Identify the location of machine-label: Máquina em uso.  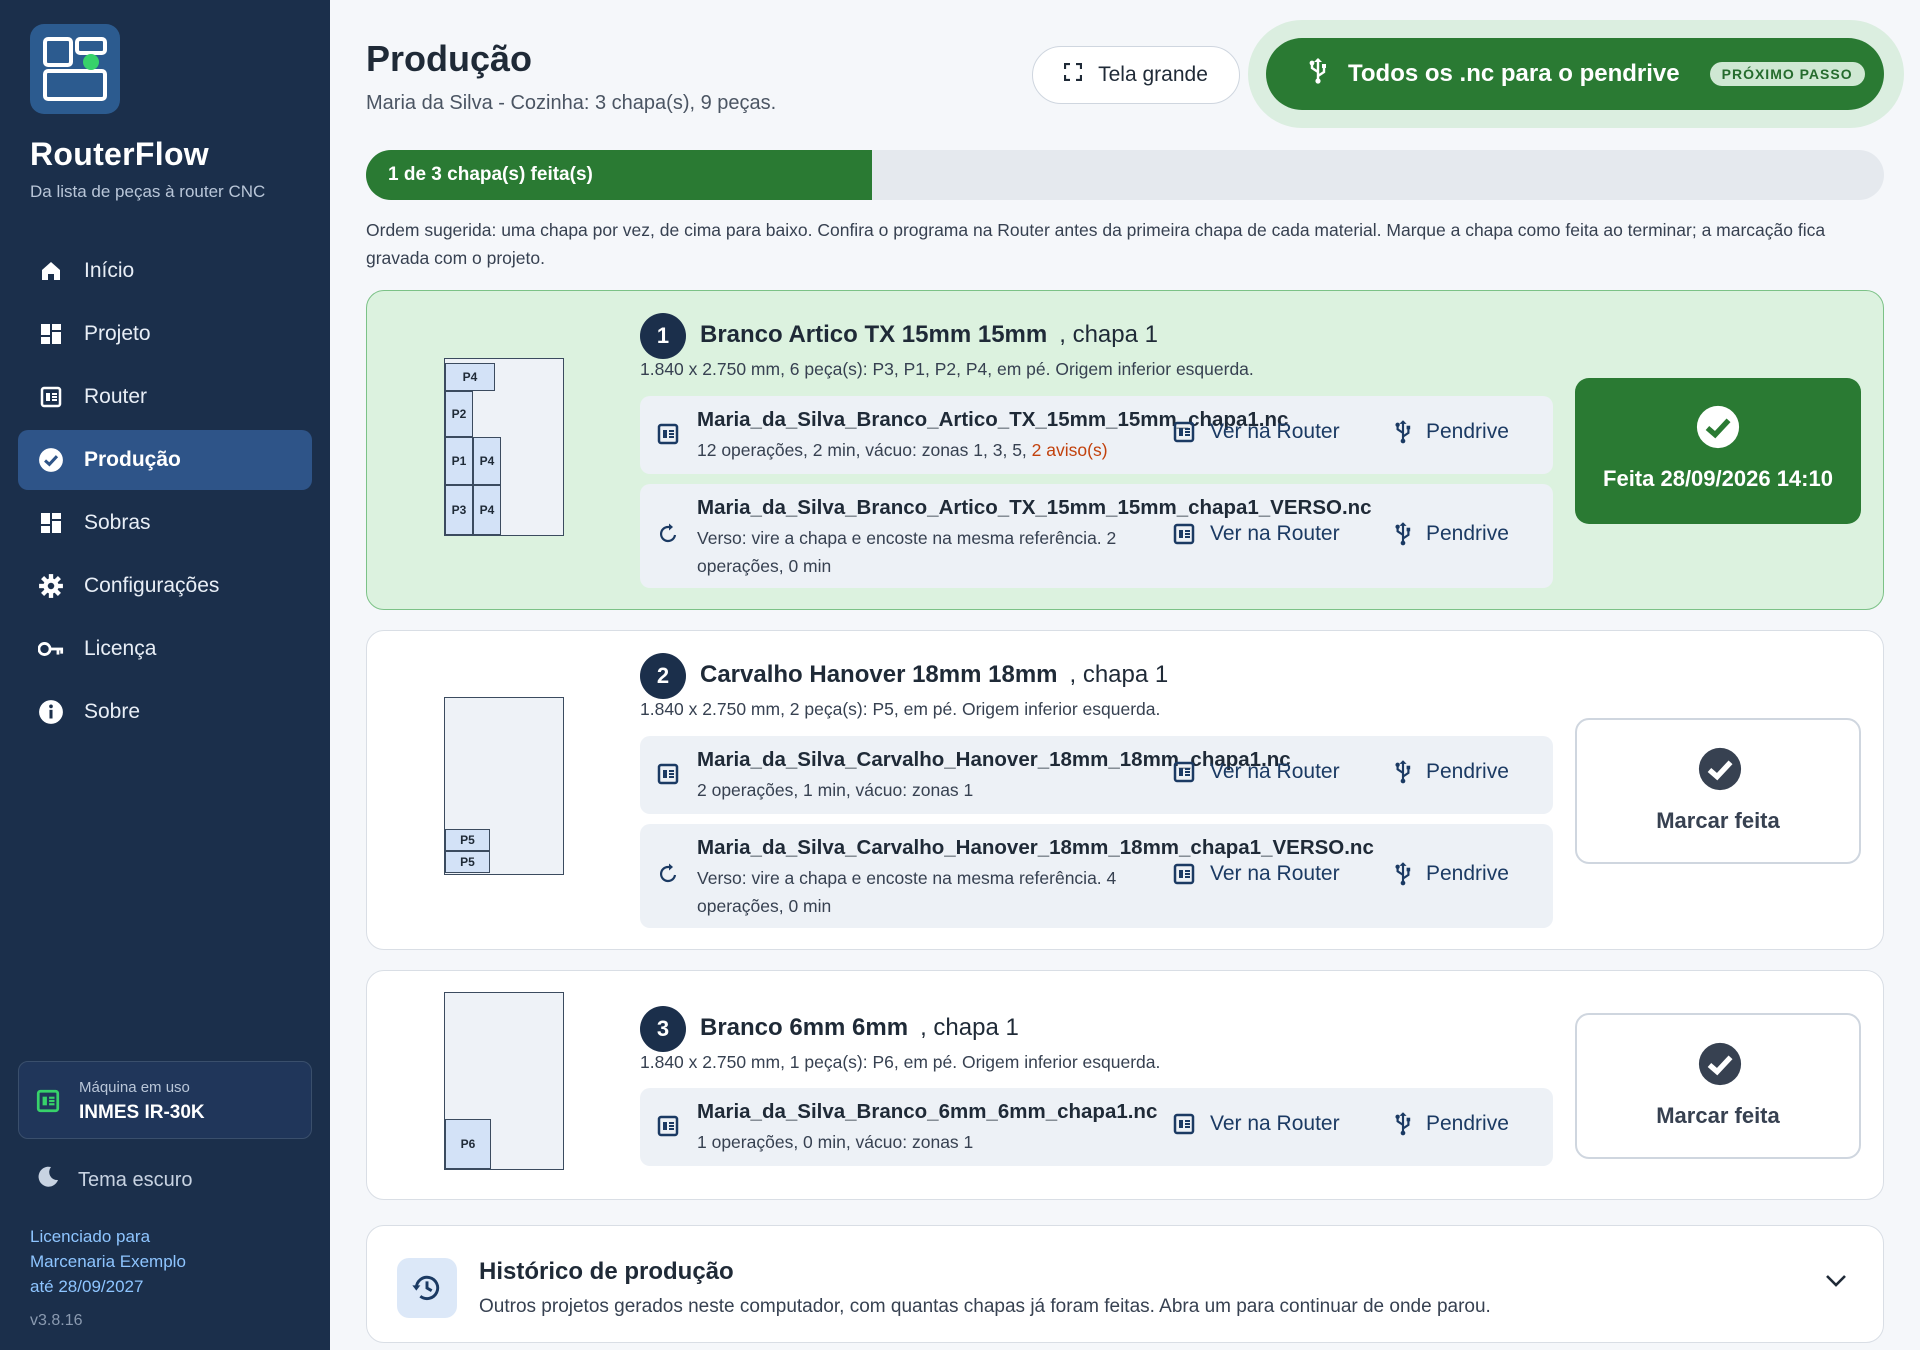
(134, 1087).